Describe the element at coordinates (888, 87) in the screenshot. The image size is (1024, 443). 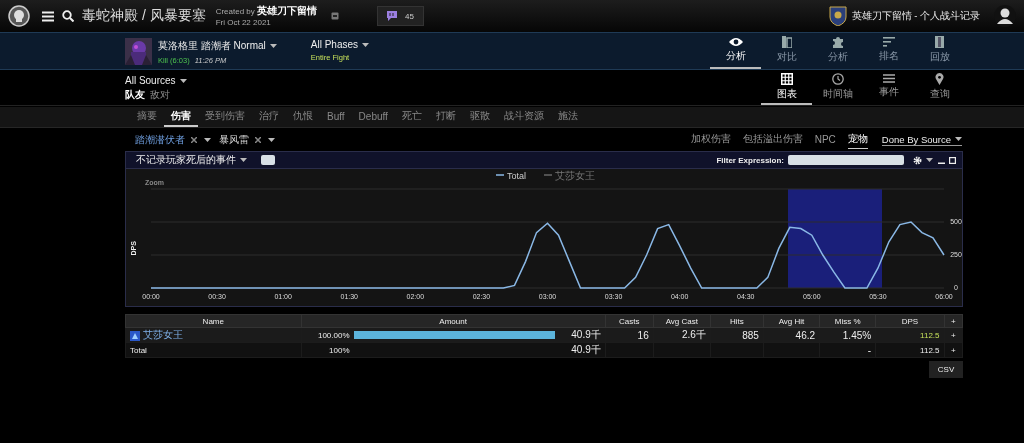
I see `view-tab: 事件` at that location.